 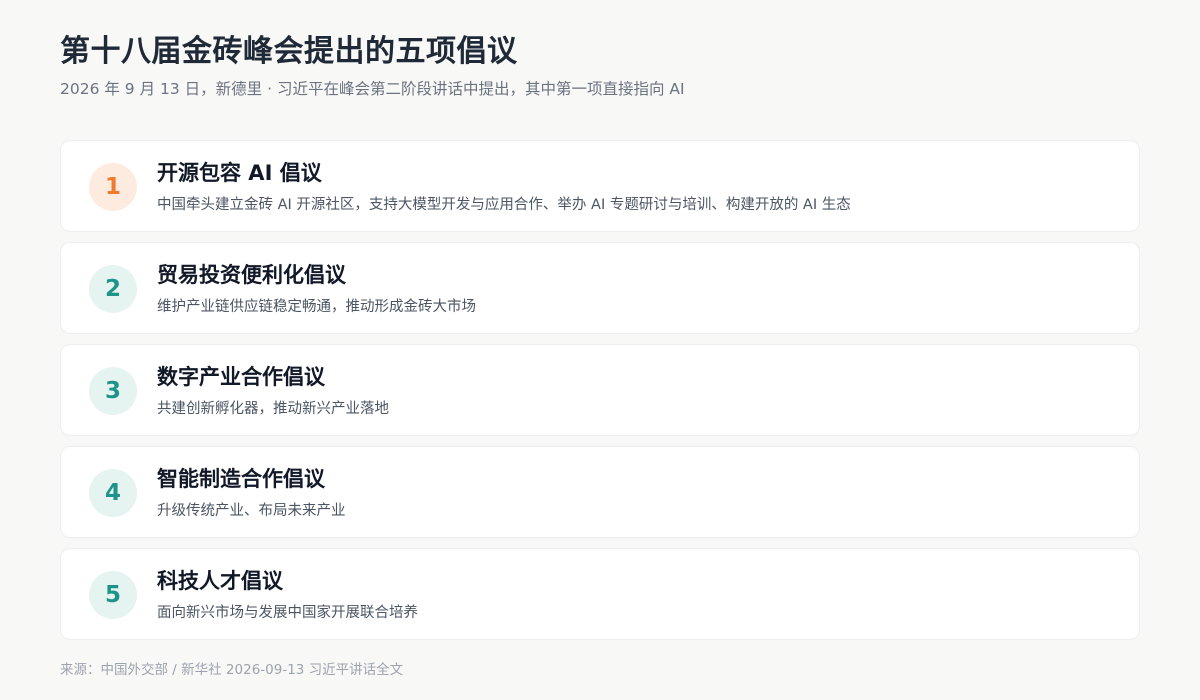 I want to click on source-footer: 来源：中国外交部 / 新华社 2026-09-13 习近平讲话全文, so click(x=232, y=670).